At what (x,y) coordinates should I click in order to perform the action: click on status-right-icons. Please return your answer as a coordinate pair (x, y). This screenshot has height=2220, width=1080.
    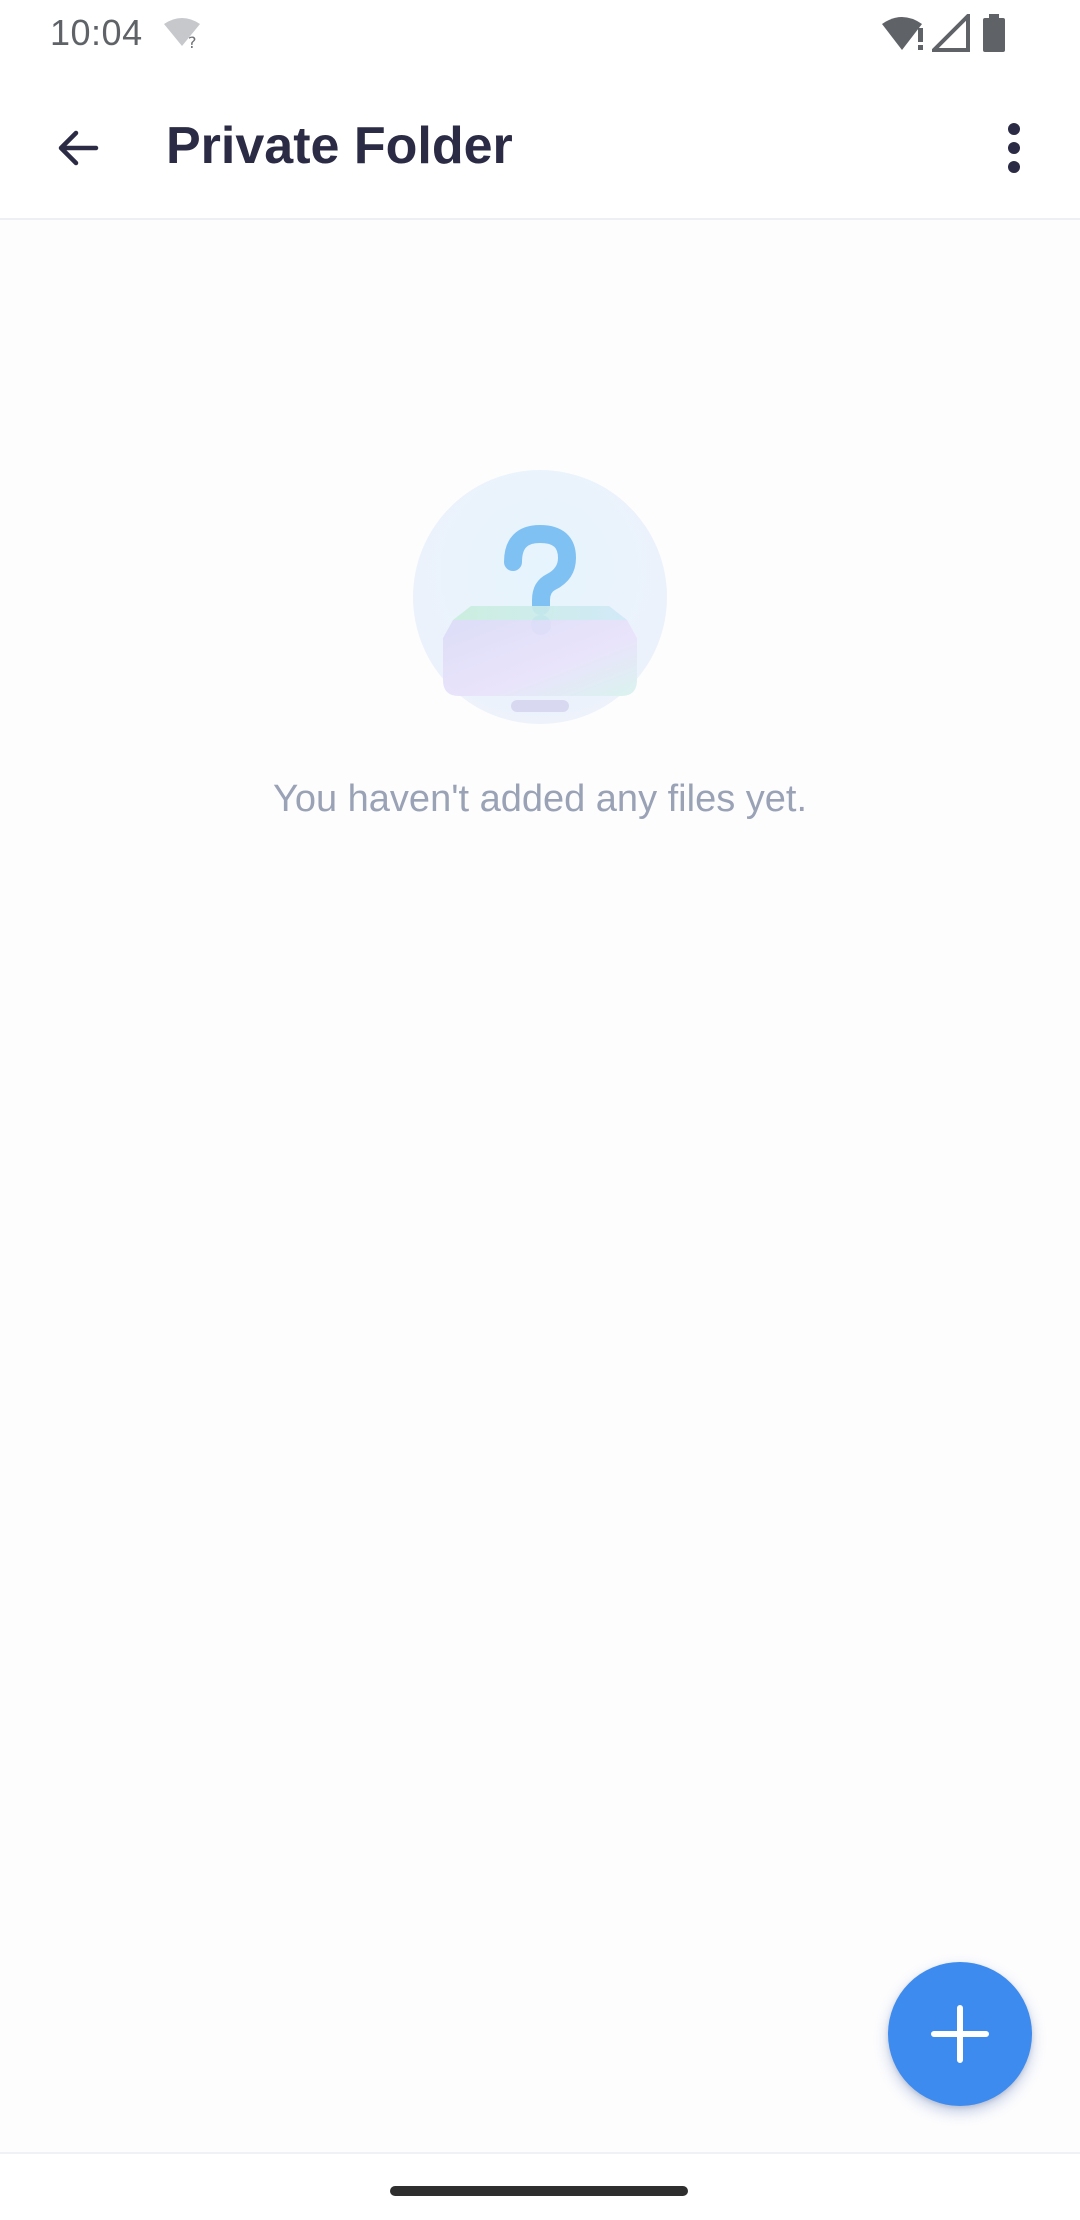
    Looking at the image, I should click on (980, 34).